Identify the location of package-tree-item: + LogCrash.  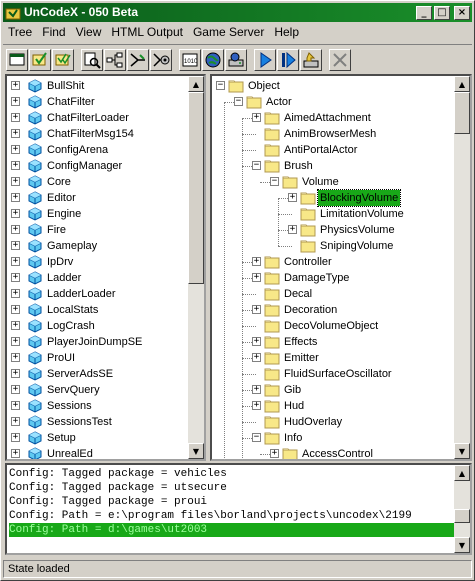
(97, 326).